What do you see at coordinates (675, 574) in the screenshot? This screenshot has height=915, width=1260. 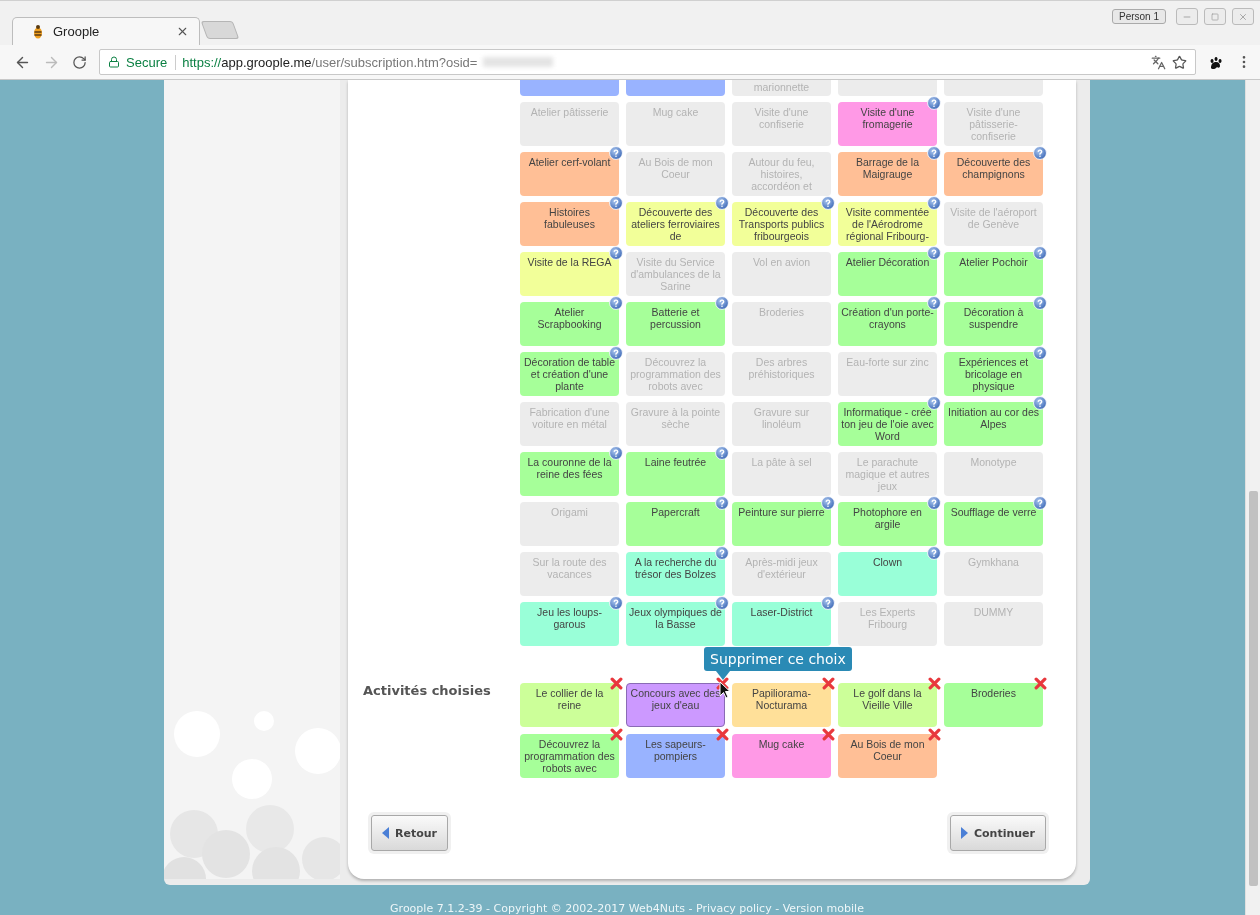 I see `activity-tile: A la recherche du trésor des Bolzes` at bounding box center [675, 574].